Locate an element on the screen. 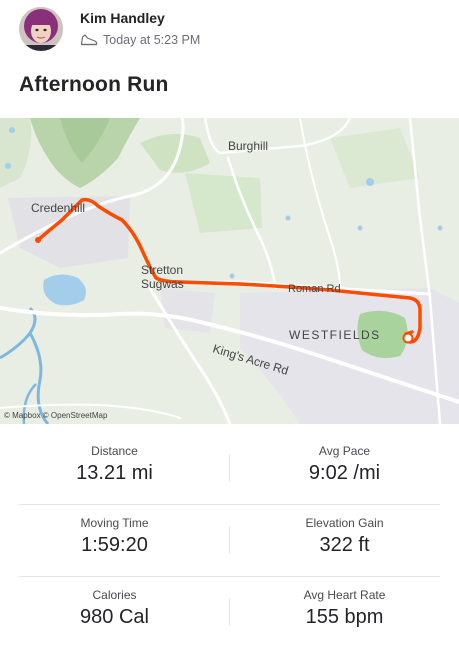 The width and height of the screenshot is (459, 648). map-label-credenhill: Credenhill is located at coordinates (58, 208).